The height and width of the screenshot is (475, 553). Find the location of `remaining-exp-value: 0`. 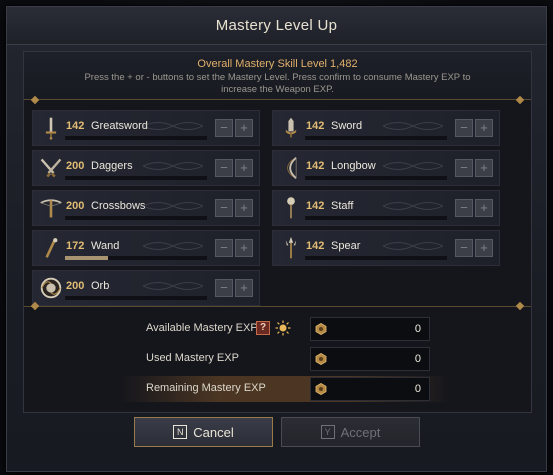

remaining-exp-value: 0 is located at coordinates (417, 389).